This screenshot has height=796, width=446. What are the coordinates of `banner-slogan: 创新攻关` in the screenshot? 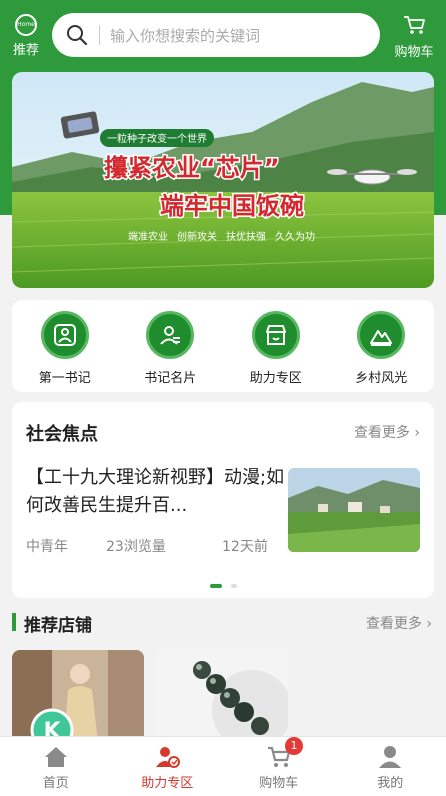 It's located at (197, 236).